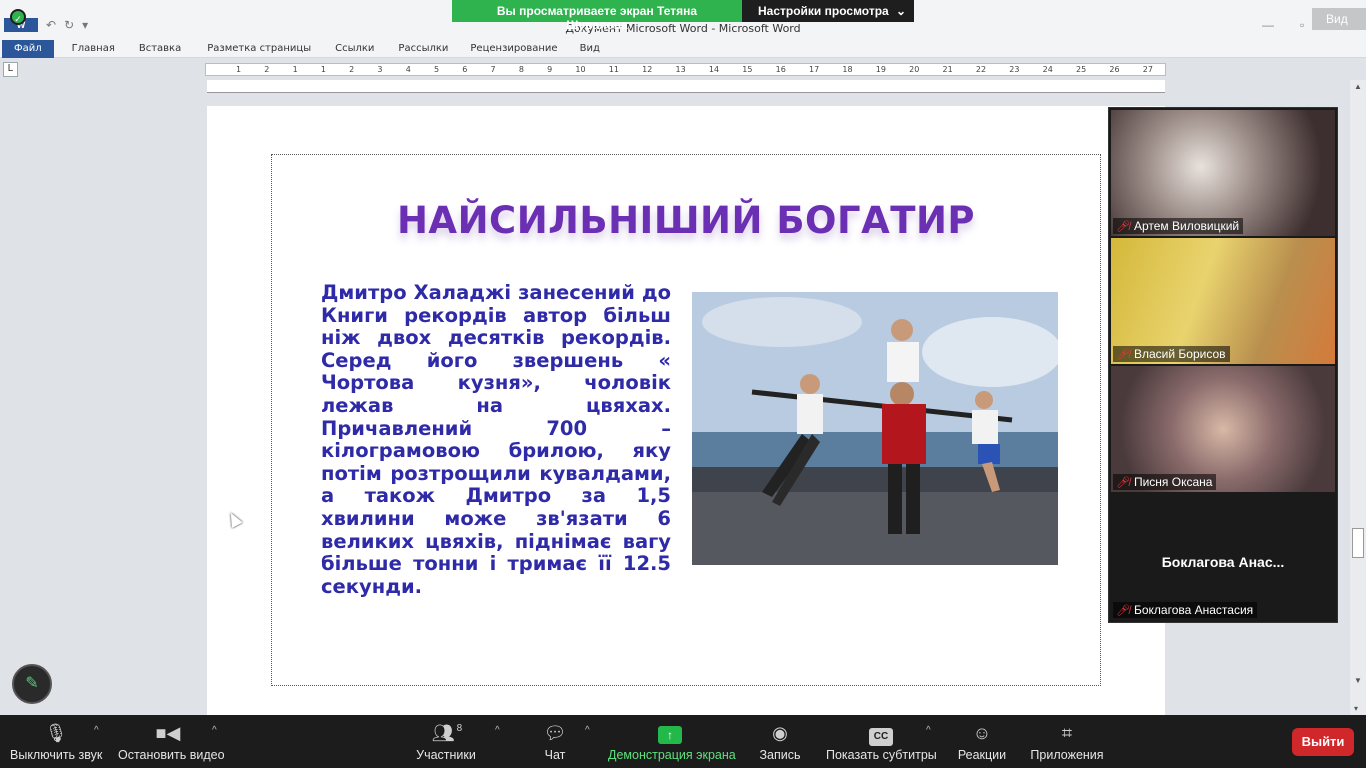  I want to click on mute-label: Выключить звук, so click(56, 755).